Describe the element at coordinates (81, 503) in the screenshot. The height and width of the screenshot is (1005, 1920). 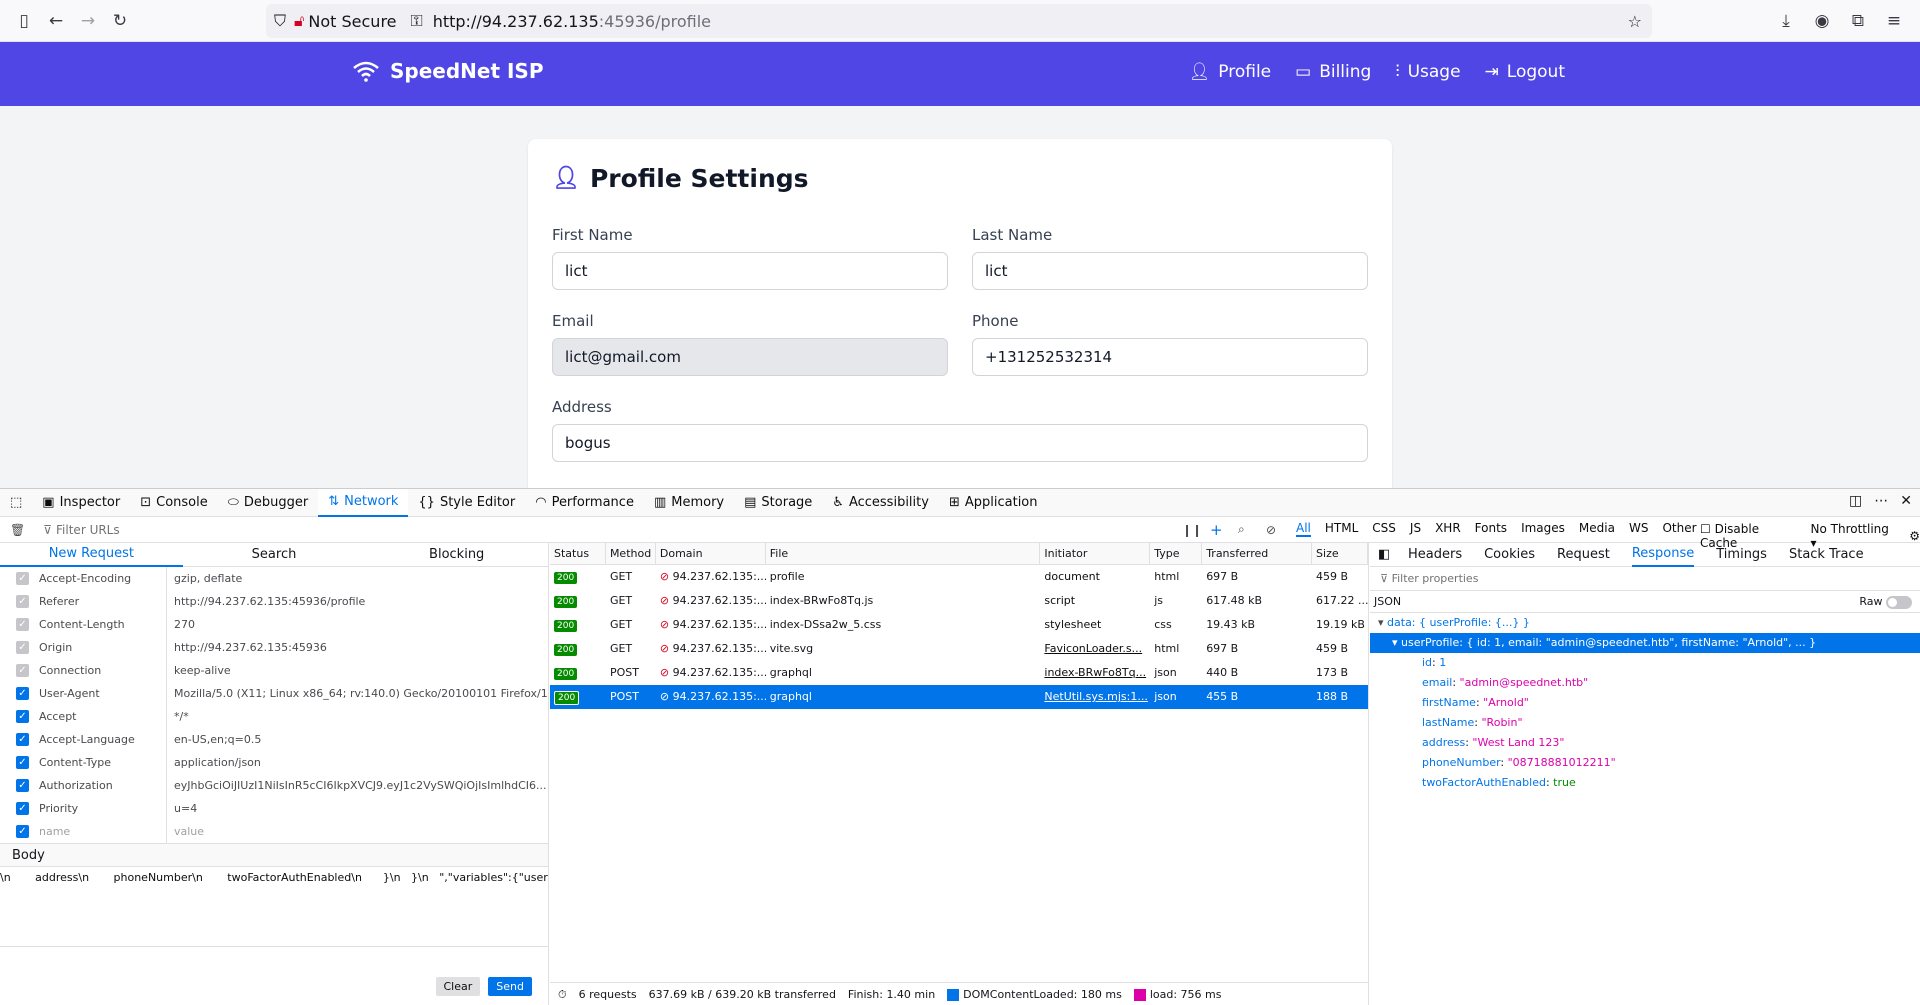
I see `tab-inspector: ▣ Inspector` at that location.